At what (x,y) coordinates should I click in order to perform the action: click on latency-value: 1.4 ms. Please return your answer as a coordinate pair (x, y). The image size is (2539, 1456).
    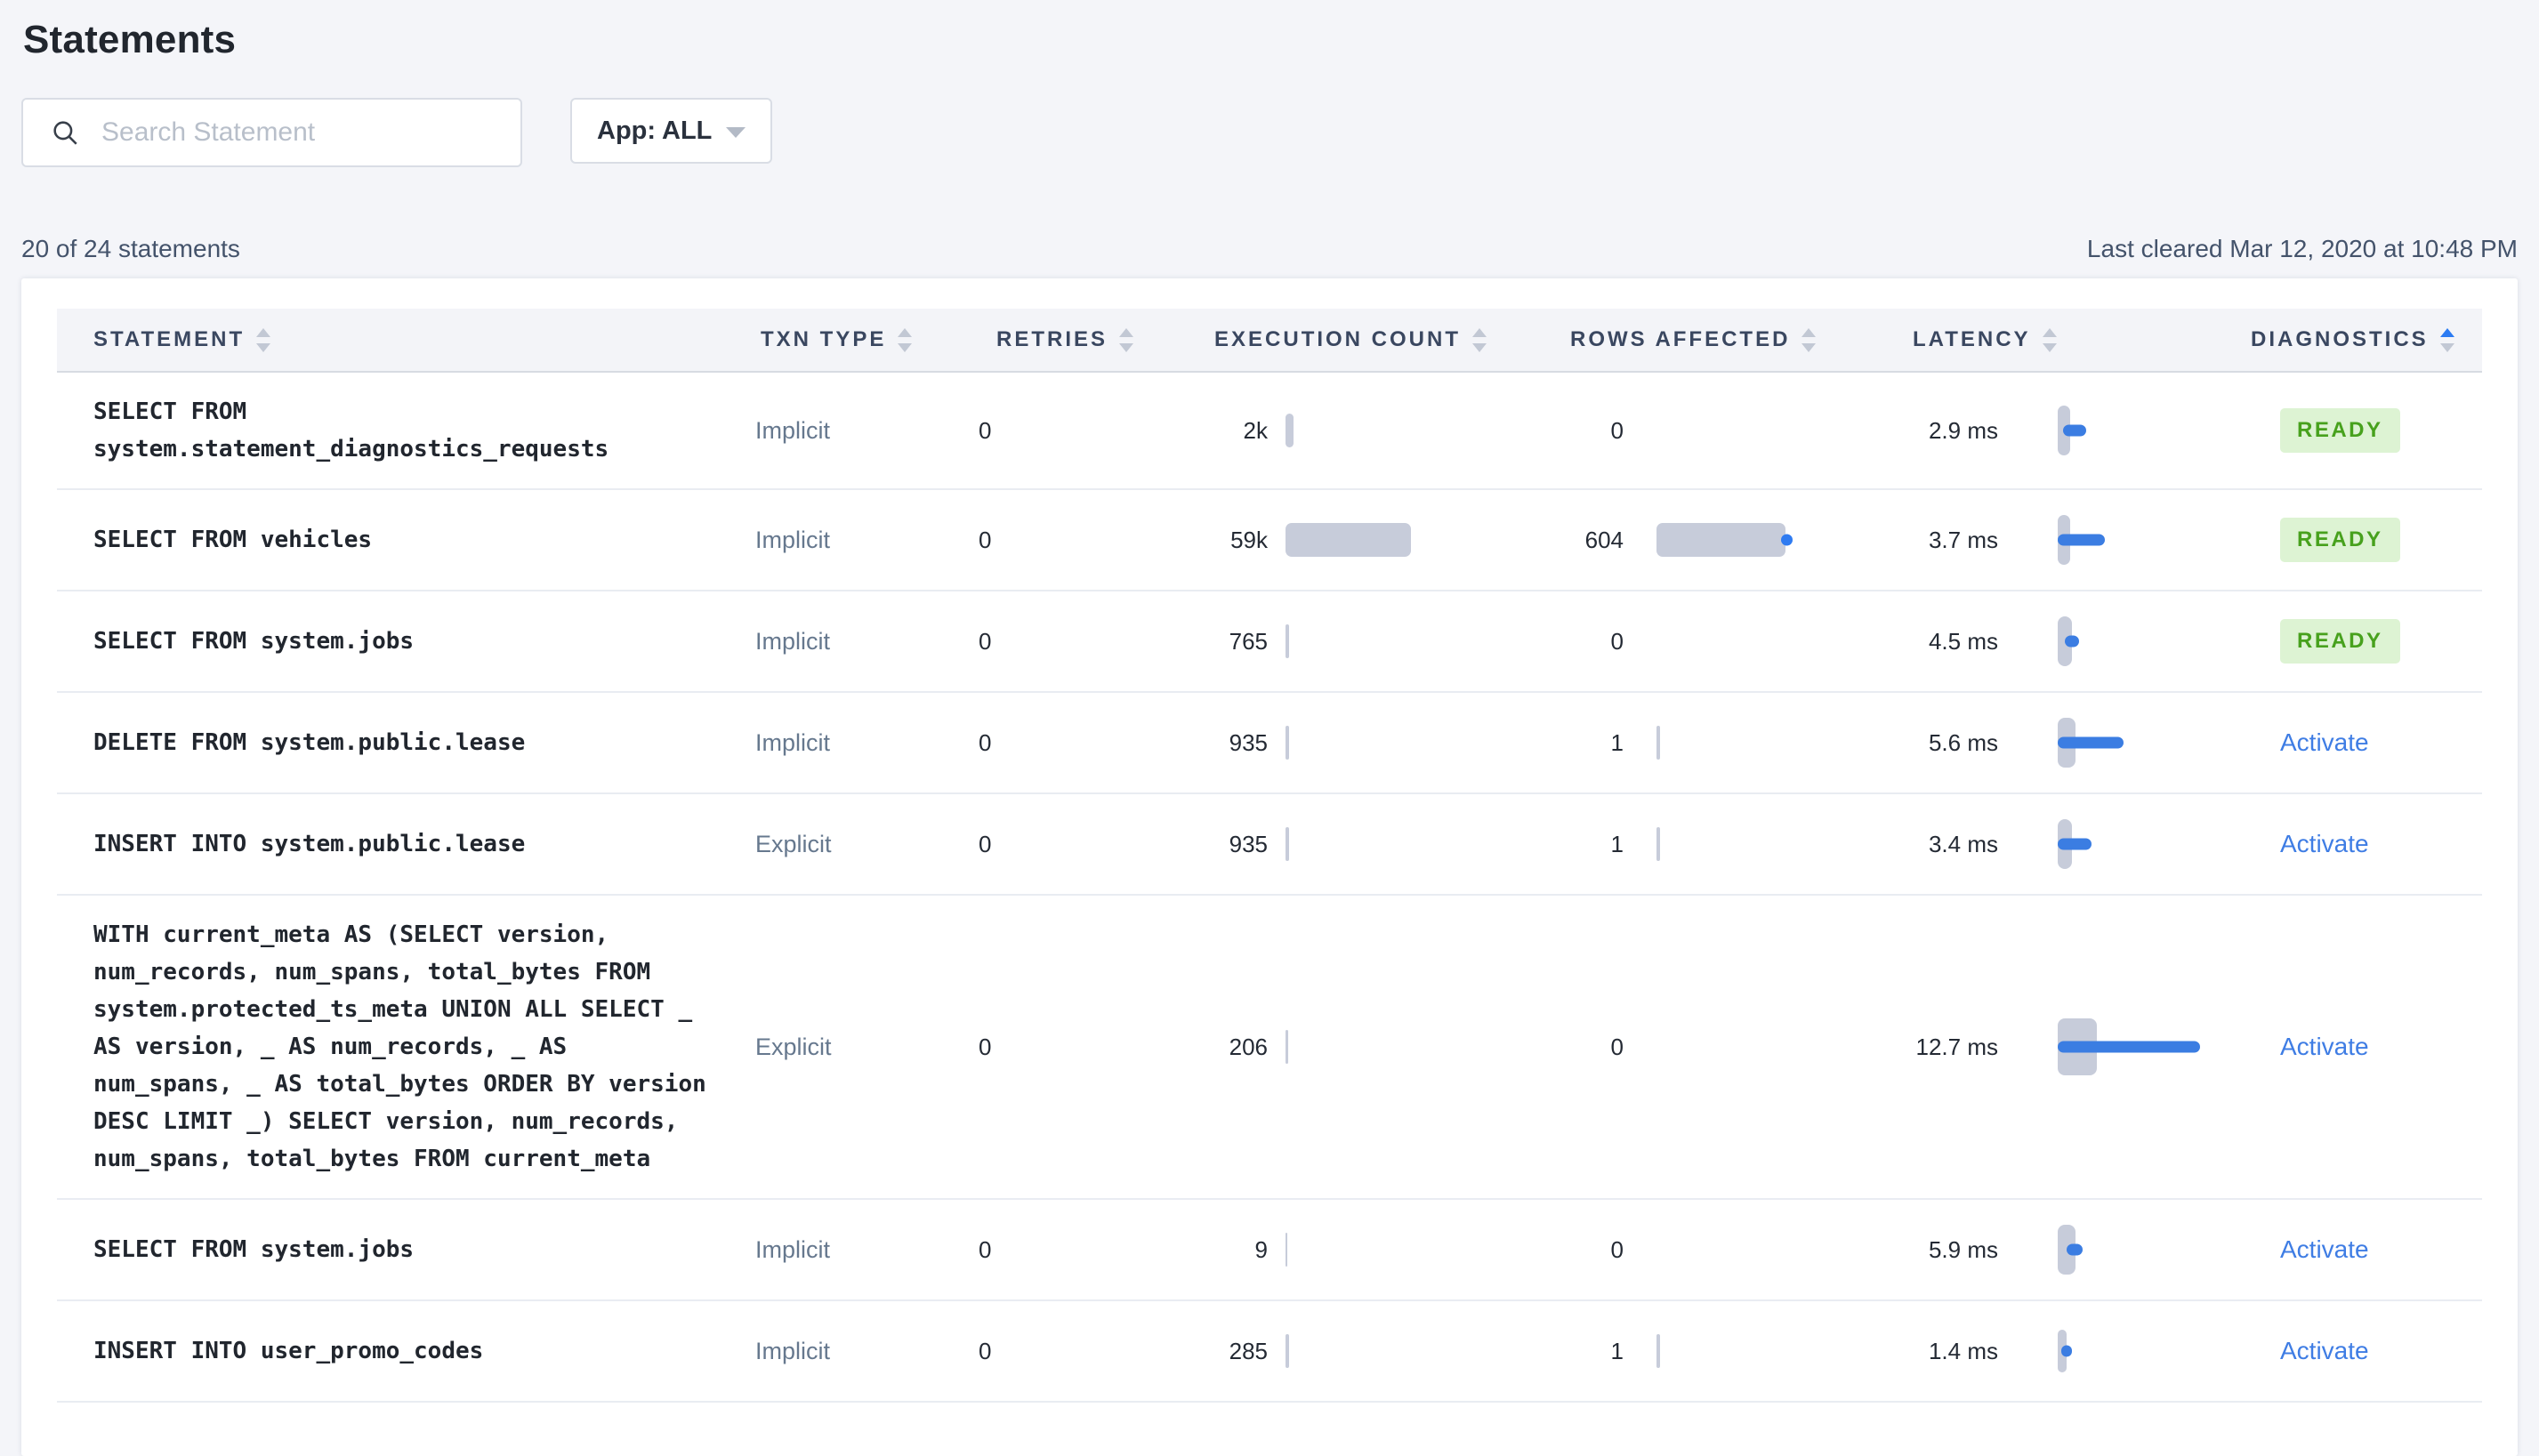
    Looking at the image, I should click on (1963, 1350).